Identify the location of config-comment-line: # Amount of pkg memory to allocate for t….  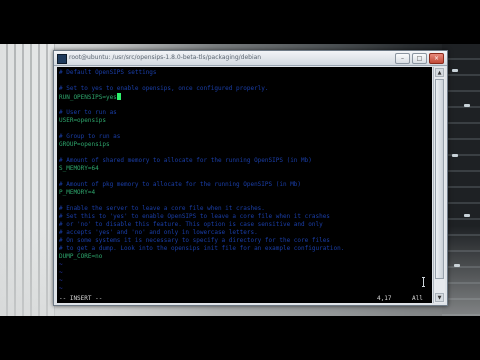
(180, 184).